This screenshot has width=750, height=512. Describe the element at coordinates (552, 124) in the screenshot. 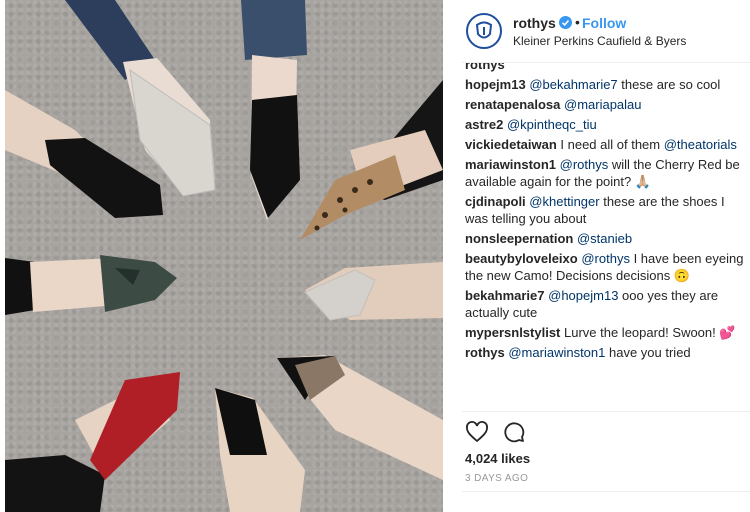

I see `comment-mention: @kpintheqc_tiu` at that location.